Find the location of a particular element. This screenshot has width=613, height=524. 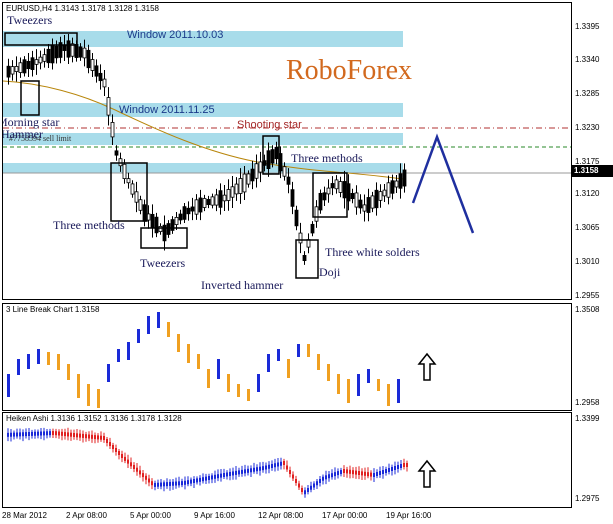

annotation-doji: Doji is located at coordinates (330, 272).